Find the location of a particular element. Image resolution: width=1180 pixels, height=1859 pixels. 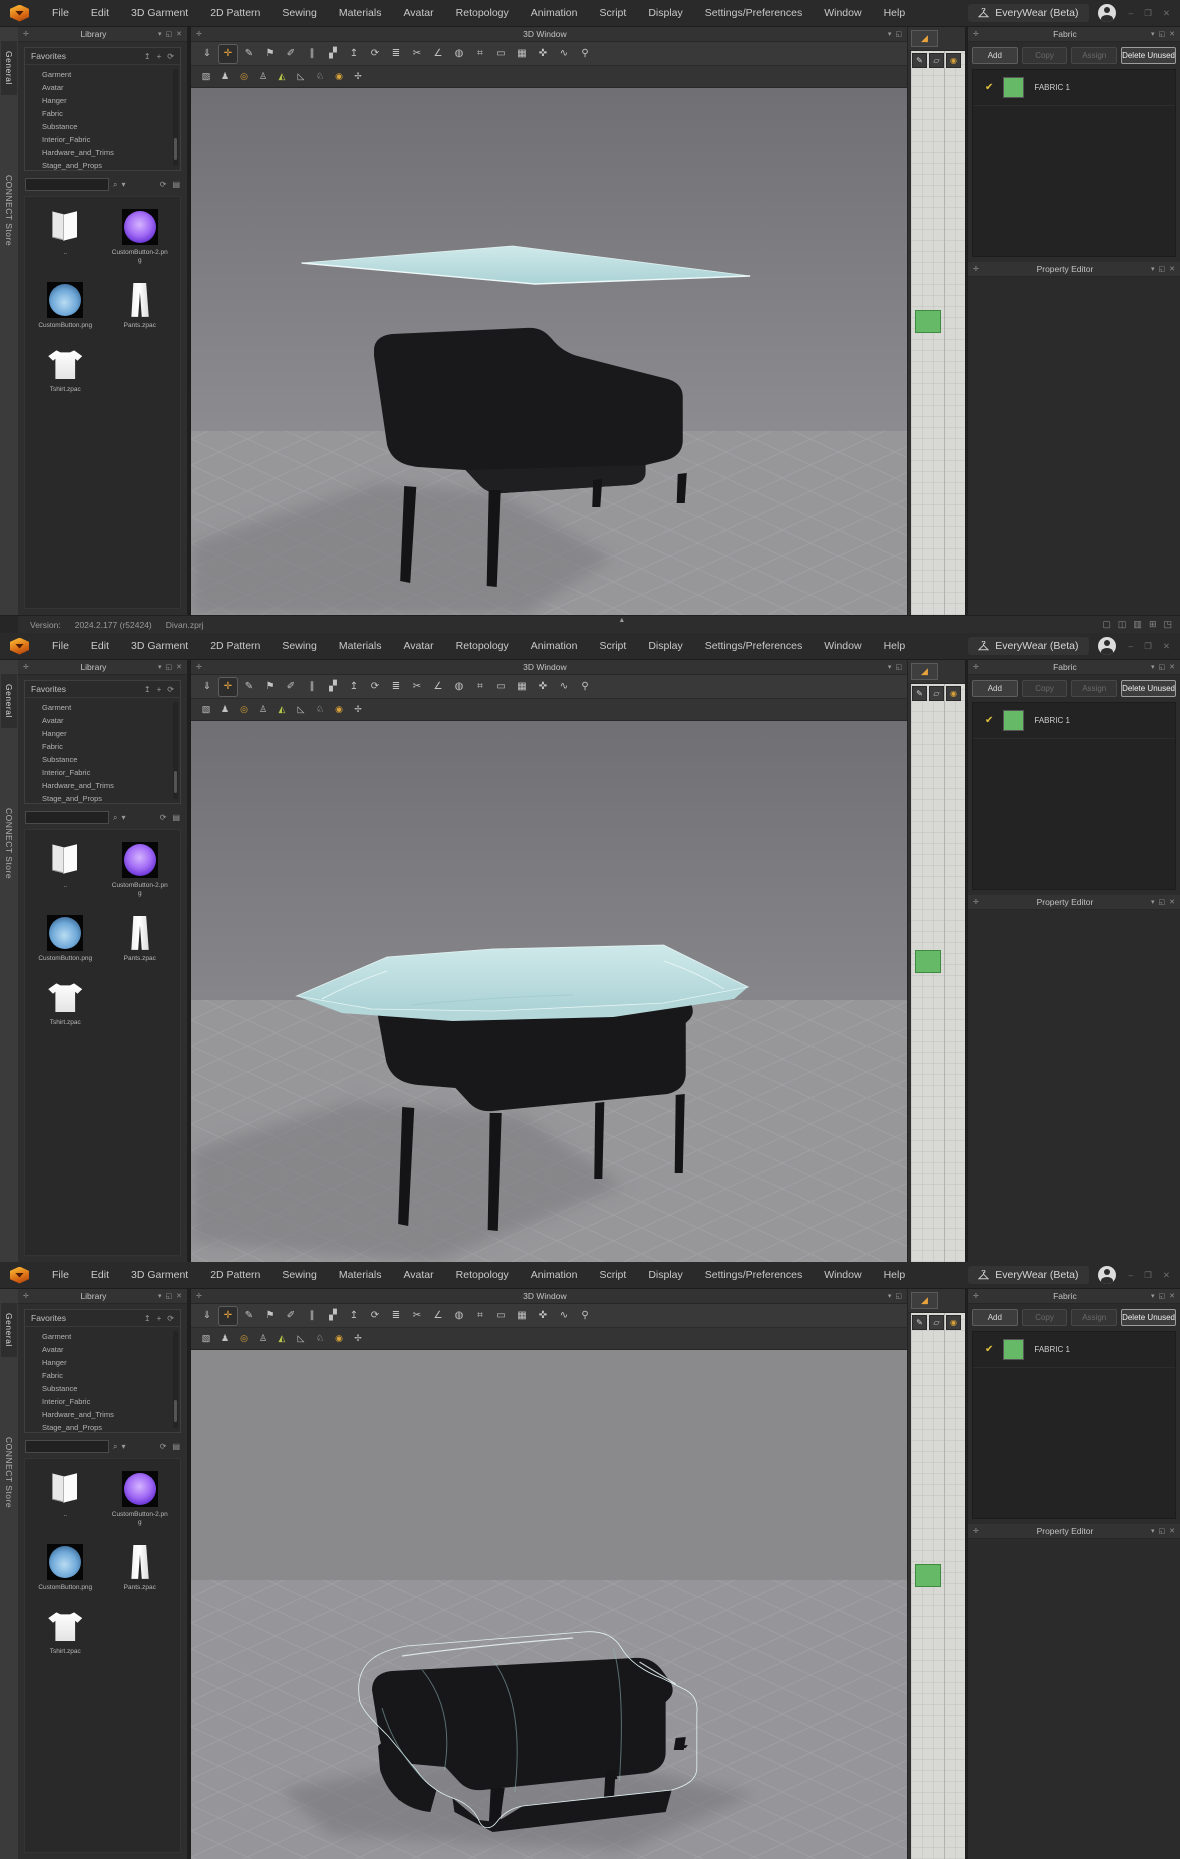

solidify-icon: ▦ is located at coordinates (522, 1316).